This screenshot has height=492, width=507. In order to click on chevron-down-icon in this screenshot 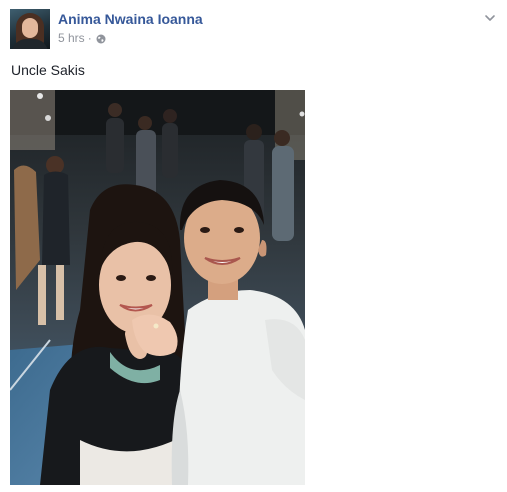, I will do `click(490, 18)`.